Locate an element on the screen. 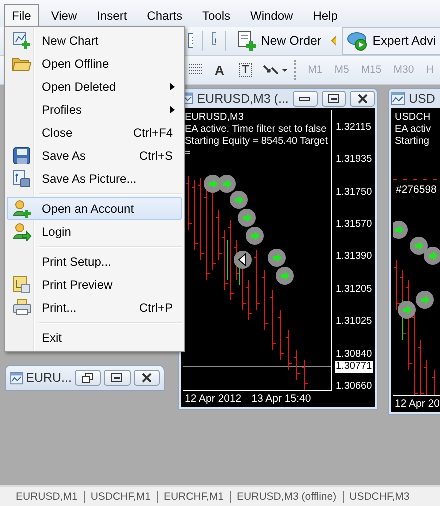 This screenshot has width=440, height=506. shortcut-label: Ctrl+S is located at coordinates (156, 155).